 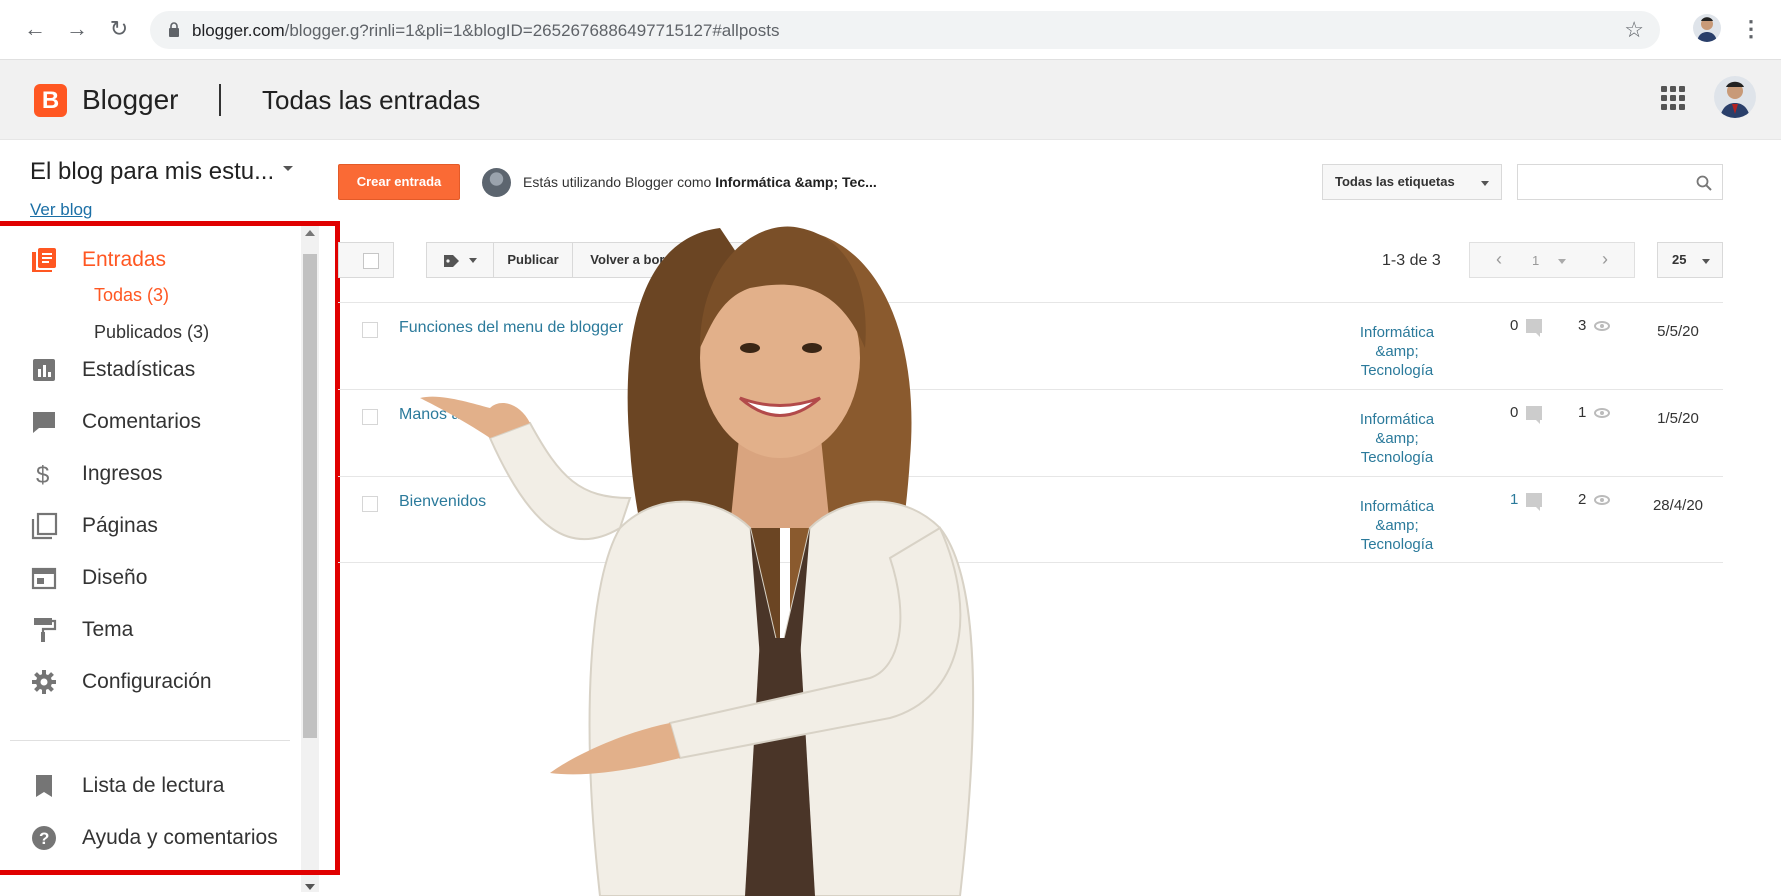 What do you see at coordinates (1707, 28) in the screenshot?
I see `browser-profile-avatar` at bounding box center [1707, 28].